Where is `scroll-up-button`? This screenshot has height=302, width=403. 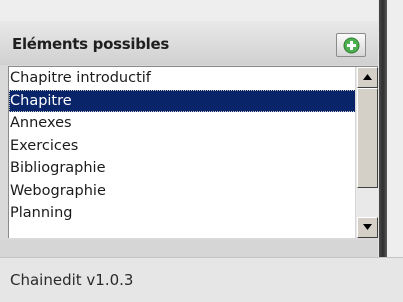
scroll-up-button is located at coordinates (367, 77).